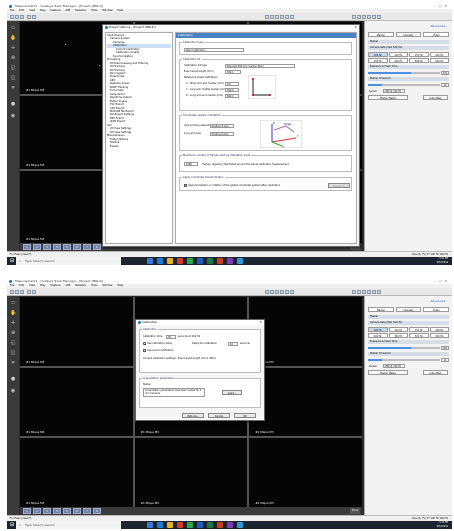  I want to click on sound-notification-checkbox, so click(144, 350).